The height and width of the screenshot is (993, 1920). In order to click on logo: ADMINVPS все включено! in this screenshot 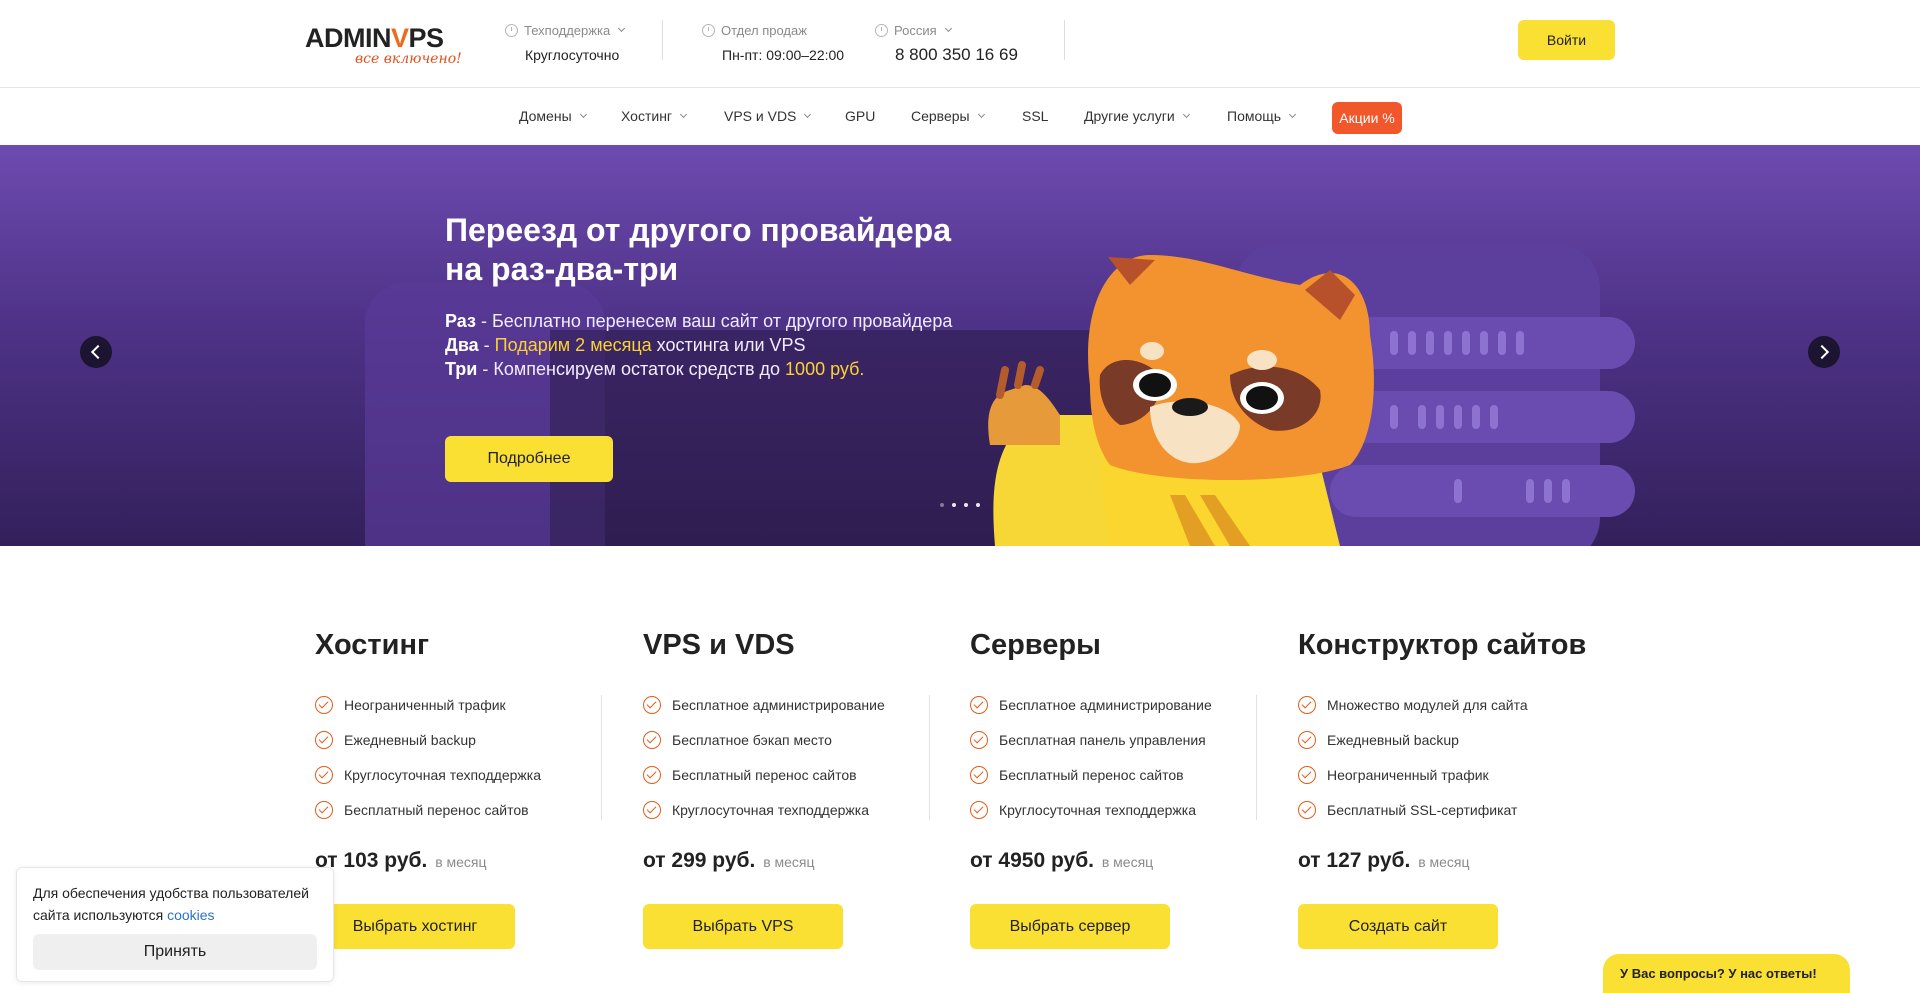, I will do `click(385, 46)`.